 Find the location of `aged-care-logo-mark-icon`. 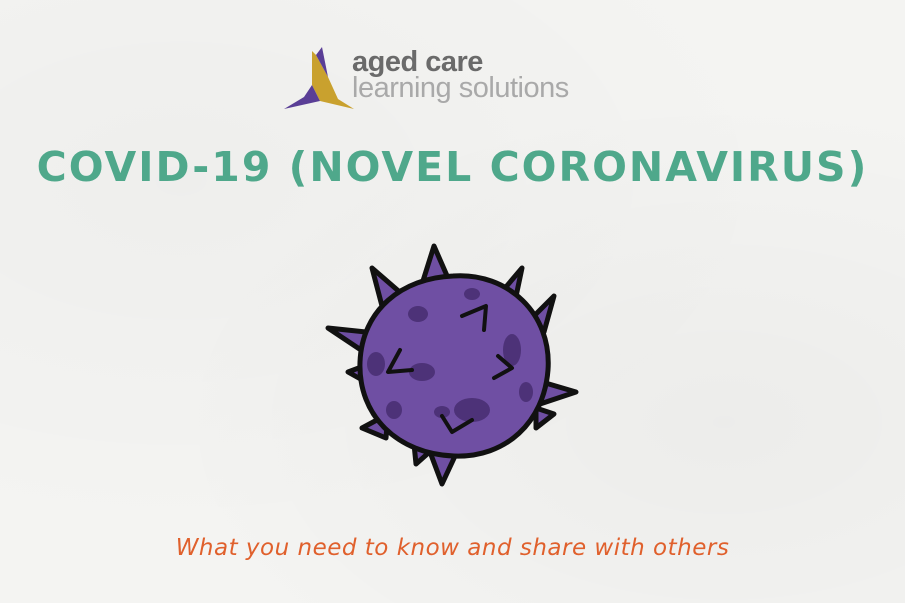

aged-care-logo-mark-icon is located at coordinates (319, 78).